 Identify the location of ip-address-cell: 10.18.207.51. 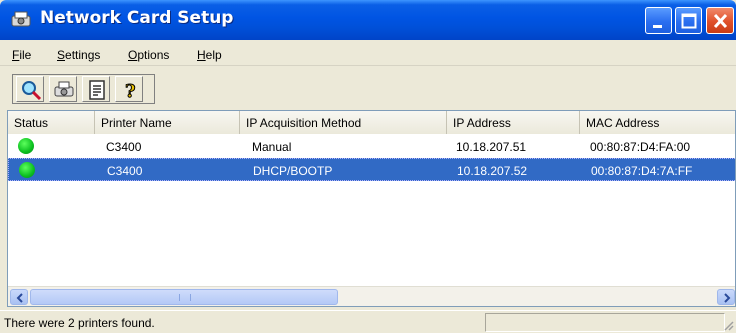
(491, 147).